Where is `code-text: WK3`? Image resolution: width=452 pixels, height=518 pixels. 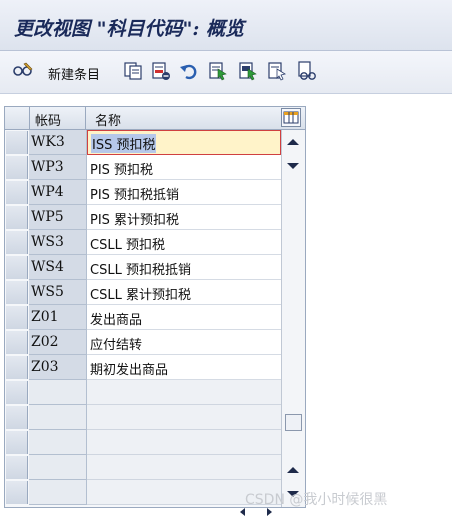
code-text: WK3 is located at coordinates (48, 142).